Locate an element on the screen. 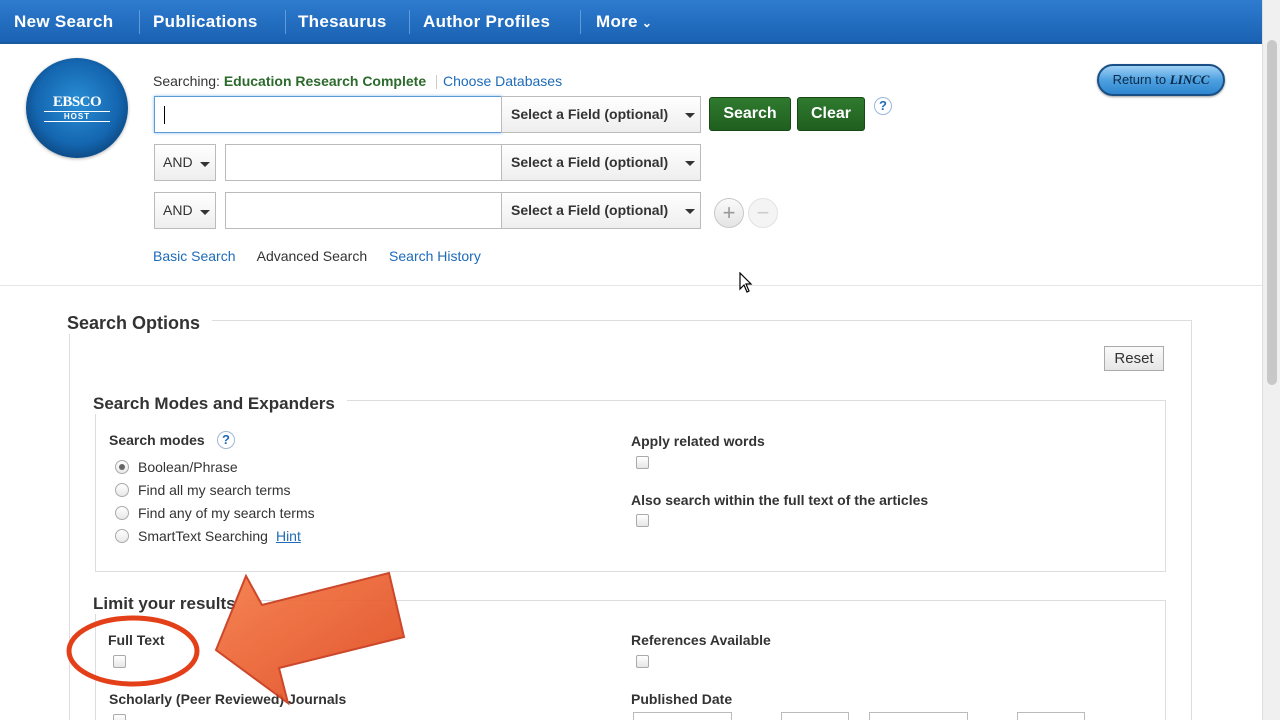 The width and height of the screenshot is (1280, 720). scrollbar-thumb is located at coordinates (1272, 212).